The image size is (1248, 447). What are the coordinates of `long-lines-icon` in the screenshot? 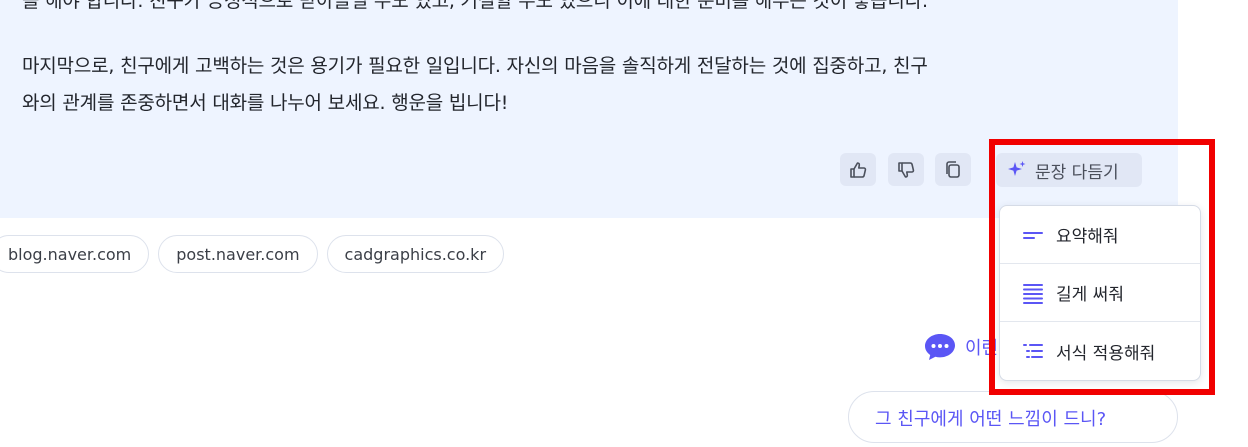 It's located at (1033, 293).